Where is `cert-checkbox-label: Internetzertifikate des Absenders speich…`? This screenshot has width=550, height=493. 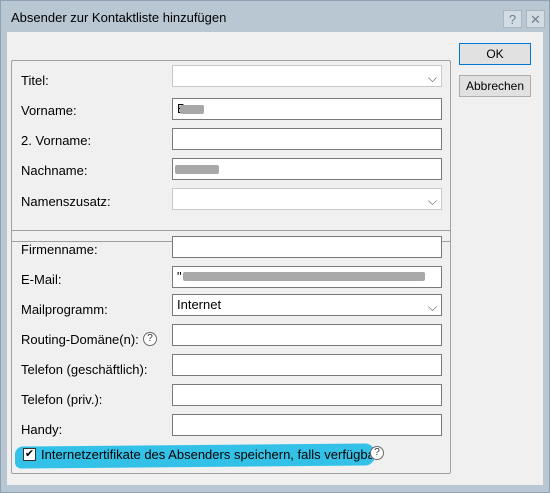 cert-checkbox-label: Internetzertifikate des Absenders speich… is located at coordinates (210, 454).